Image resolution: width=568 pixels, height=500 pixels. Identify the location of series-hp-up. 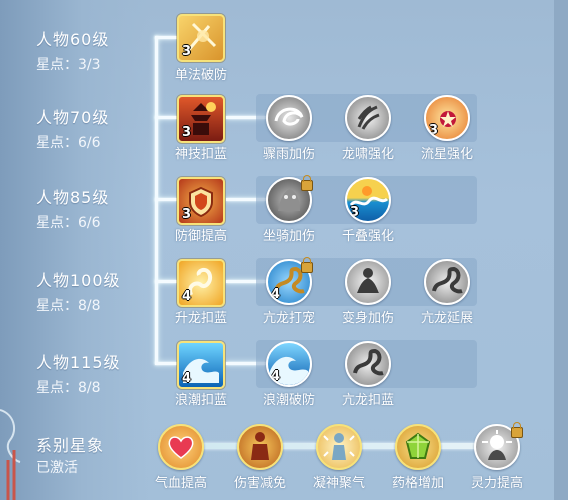
(181, 447).